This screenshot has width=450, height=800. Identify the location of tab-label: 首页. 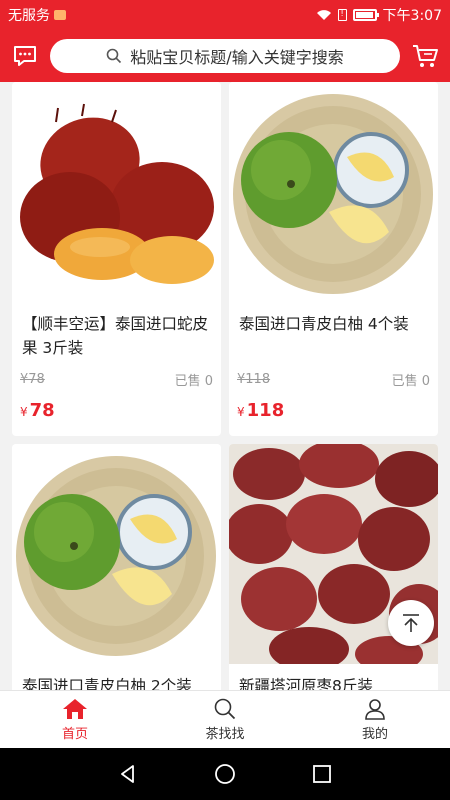
(74, 734).